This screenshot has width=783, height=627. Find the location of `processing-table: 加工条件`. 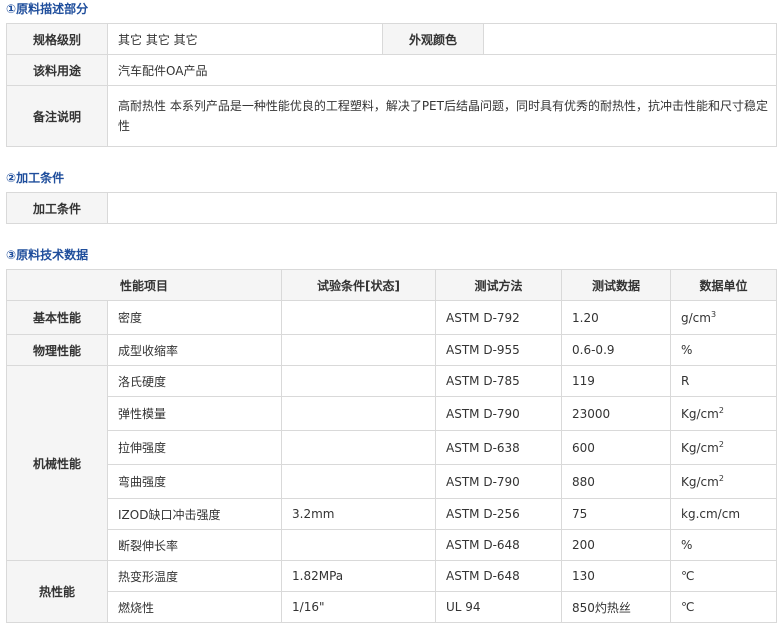

processing-table: 加工条件 is located at coordinates (391, 208).